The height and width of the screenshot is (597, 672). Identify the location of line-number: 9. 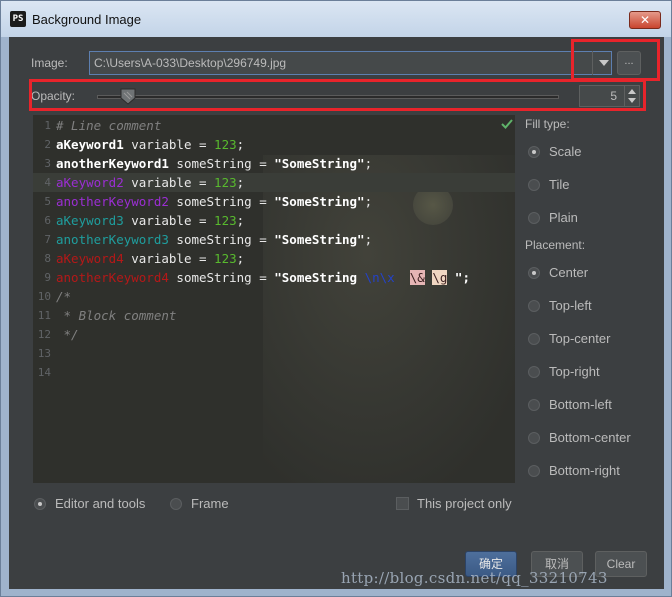
(47, 277).